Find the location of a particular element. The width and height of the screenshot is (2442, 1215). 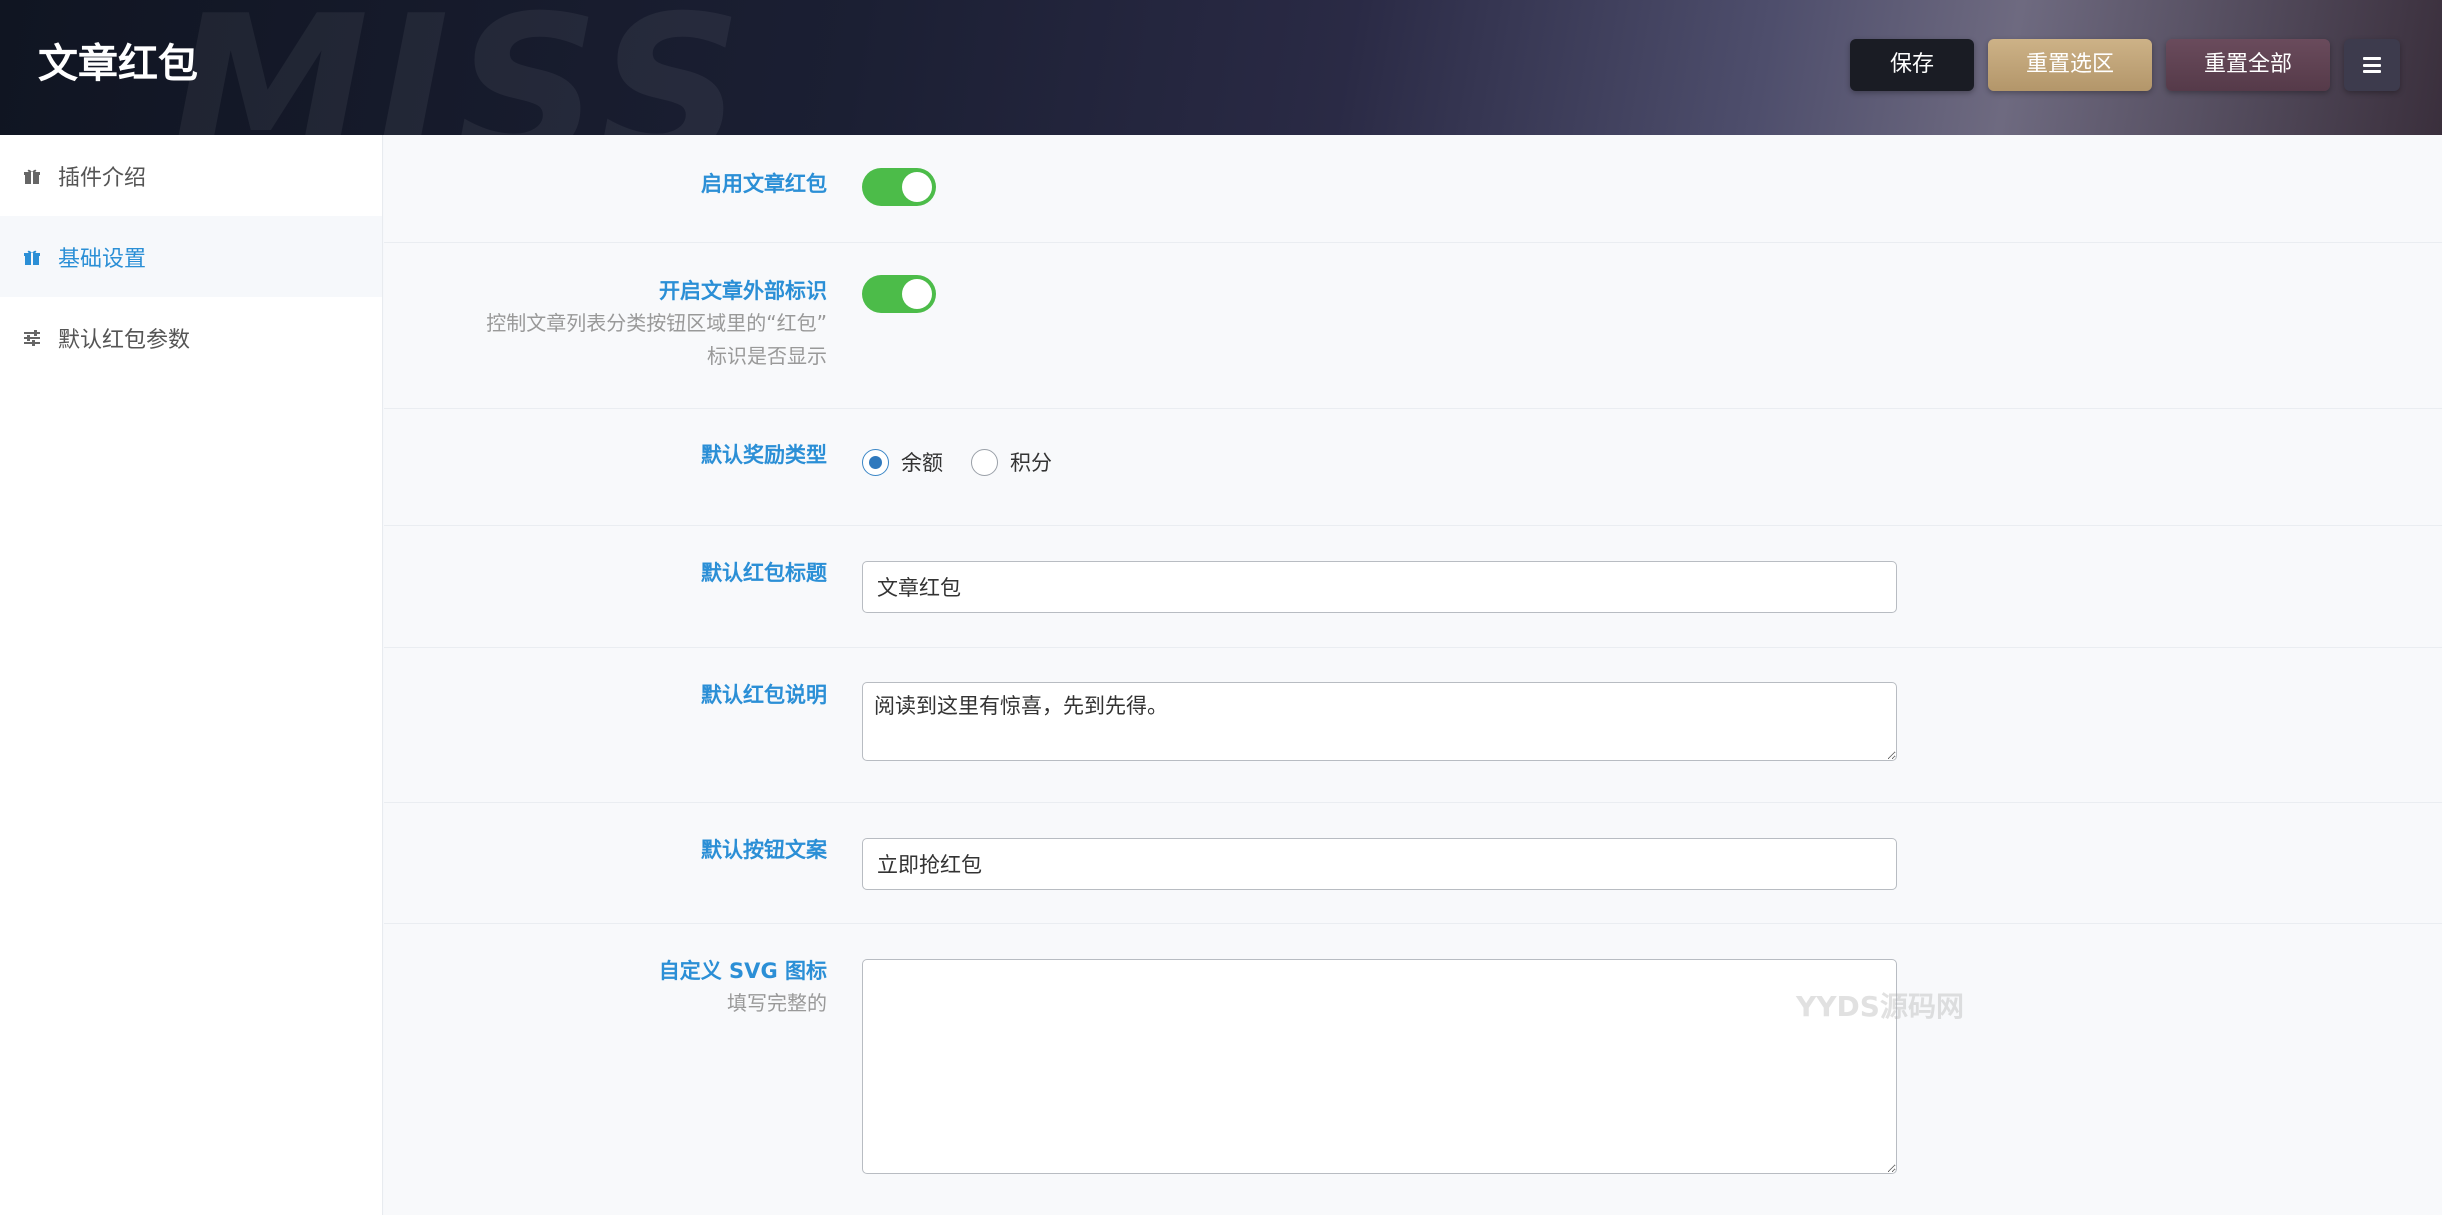

external-mark-desc-line1: 控制文章列表分类按钮区域里的“红包” is located at coordinates (656, 323).